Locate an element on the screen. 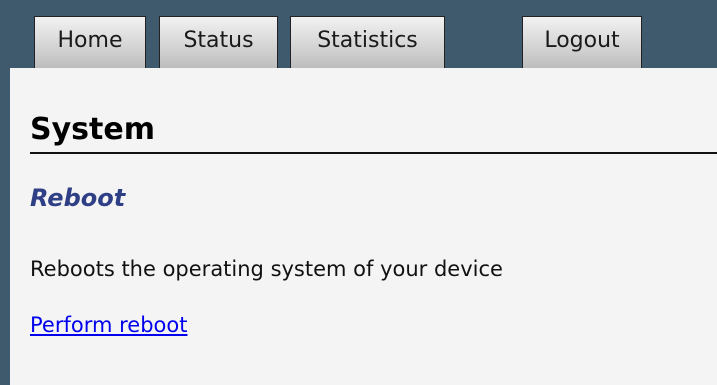  tab-logout: Logout is located at coordinates (582, 42).